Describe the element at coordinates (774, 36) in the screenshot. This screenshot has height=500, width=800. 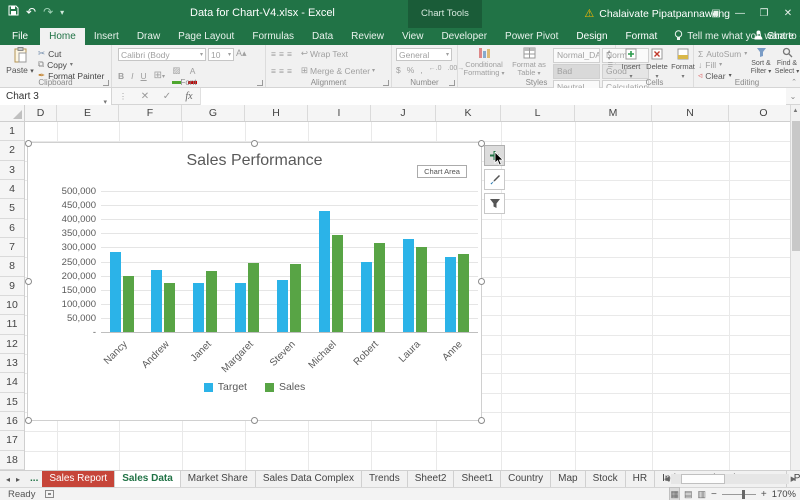
I see `share-button: Share` at that location.